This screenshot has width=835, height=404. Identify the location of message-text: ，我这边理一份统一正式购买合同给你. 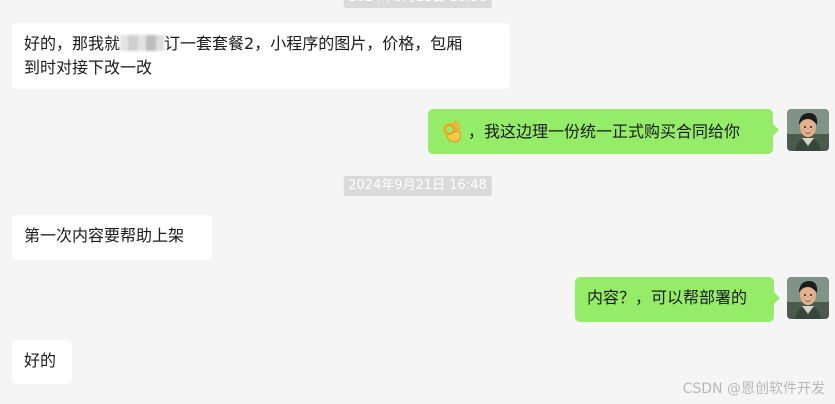
(604, 131).